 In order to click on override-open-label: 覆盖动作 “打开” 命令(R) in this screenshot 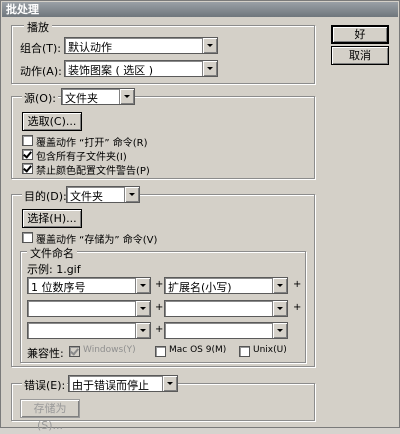, I will do `click(92, 143)`.